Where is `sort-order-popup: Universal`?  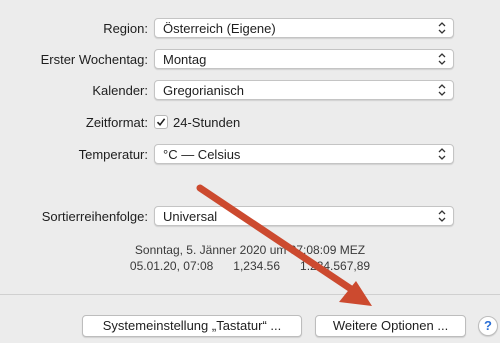 sort-order-popup: Universal is located at coordinates (304, 216).